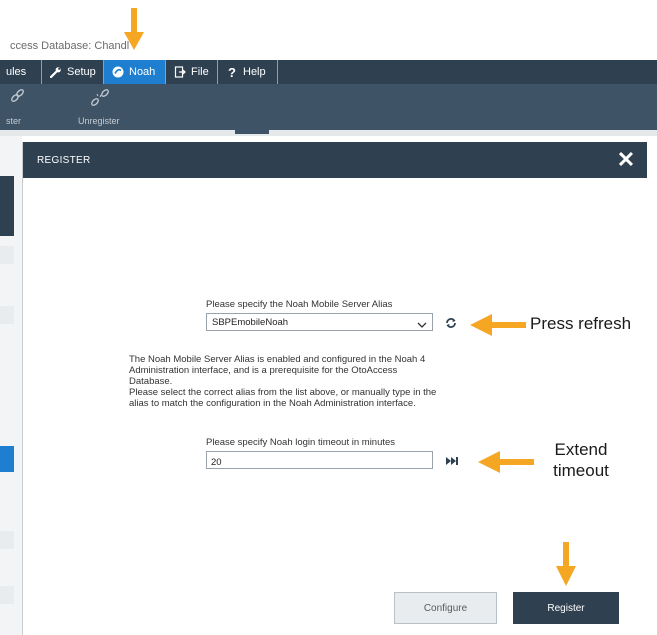 This screenshot has width=657, height=635. What do you see at coordinates (581, 323) in the screenshot?
I see `annotation-press-refresh: Press refresh` at bounding box center [581, 323].